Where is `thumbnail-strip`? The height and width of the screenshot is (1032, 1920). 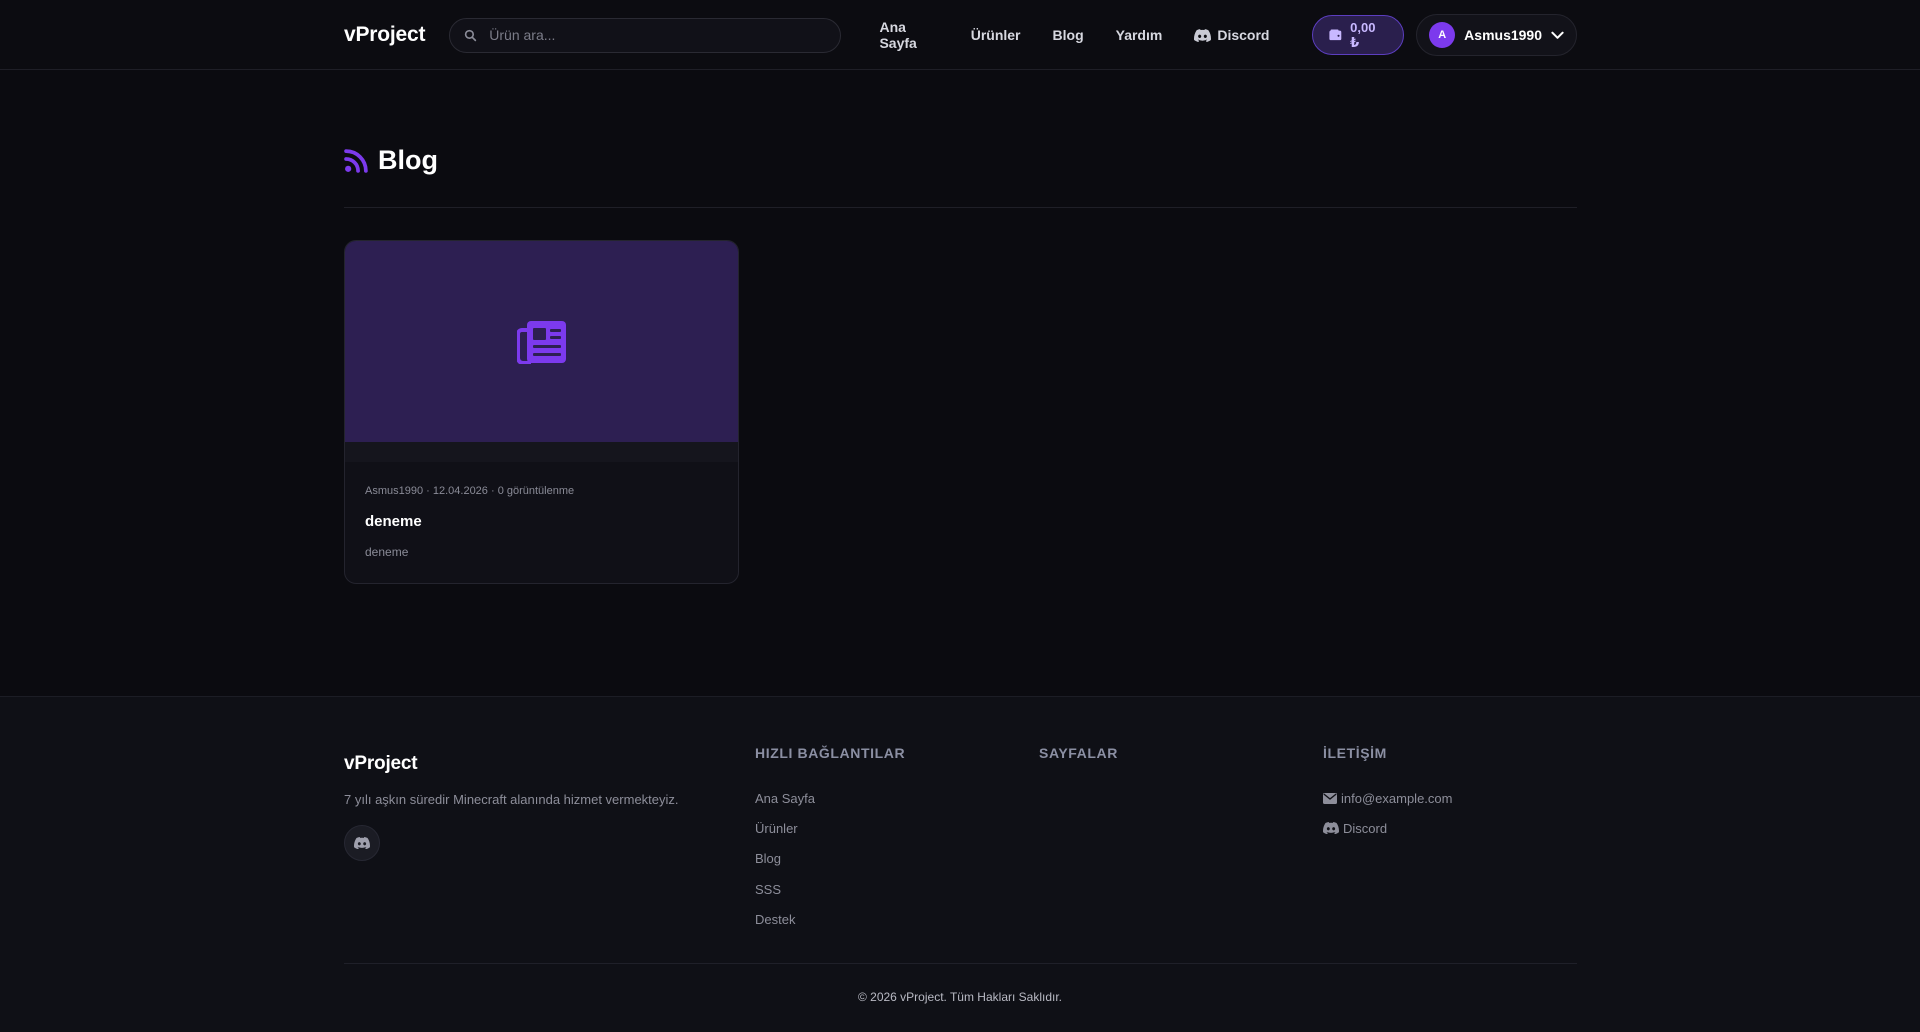
thumbnail-strip is located at coordinates (541, 452).